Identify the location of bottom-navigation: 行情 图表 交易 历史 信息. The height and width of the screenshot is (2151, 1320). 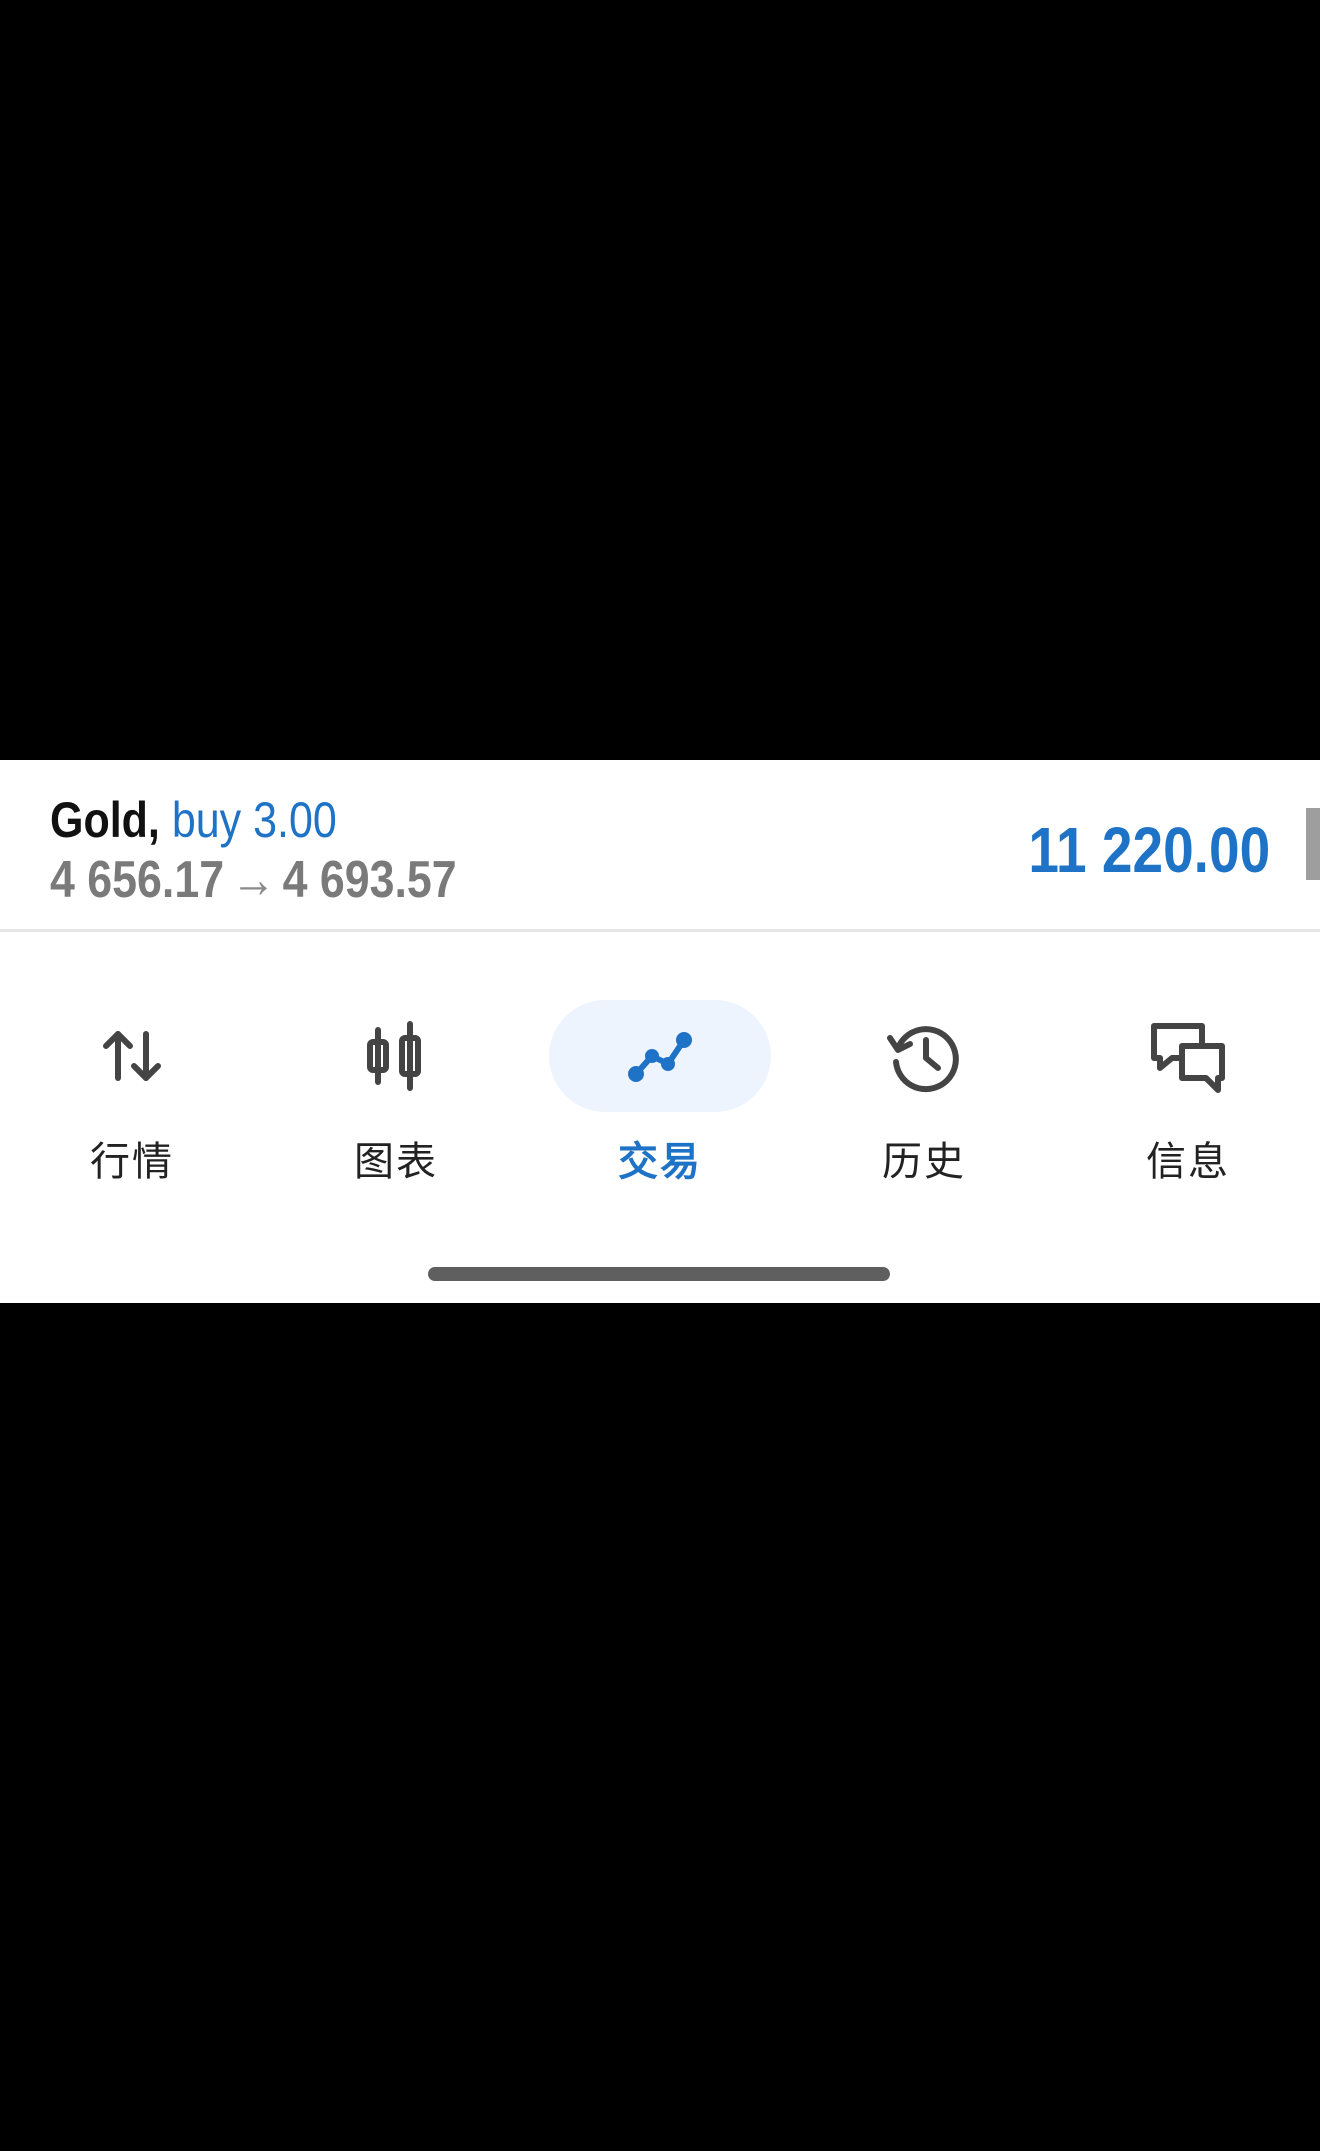
(660, 1092).